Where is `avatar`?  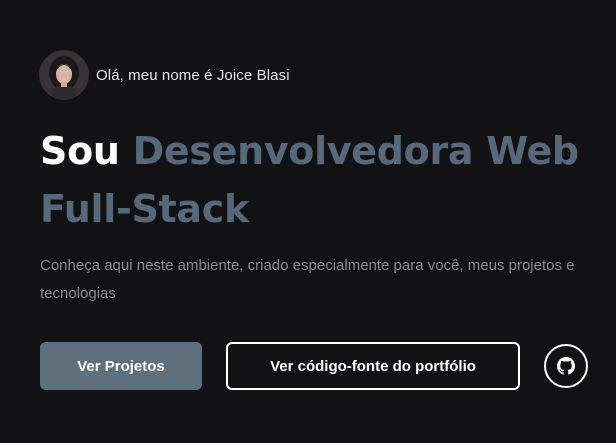 avatar is located at coordinates (64, 75).